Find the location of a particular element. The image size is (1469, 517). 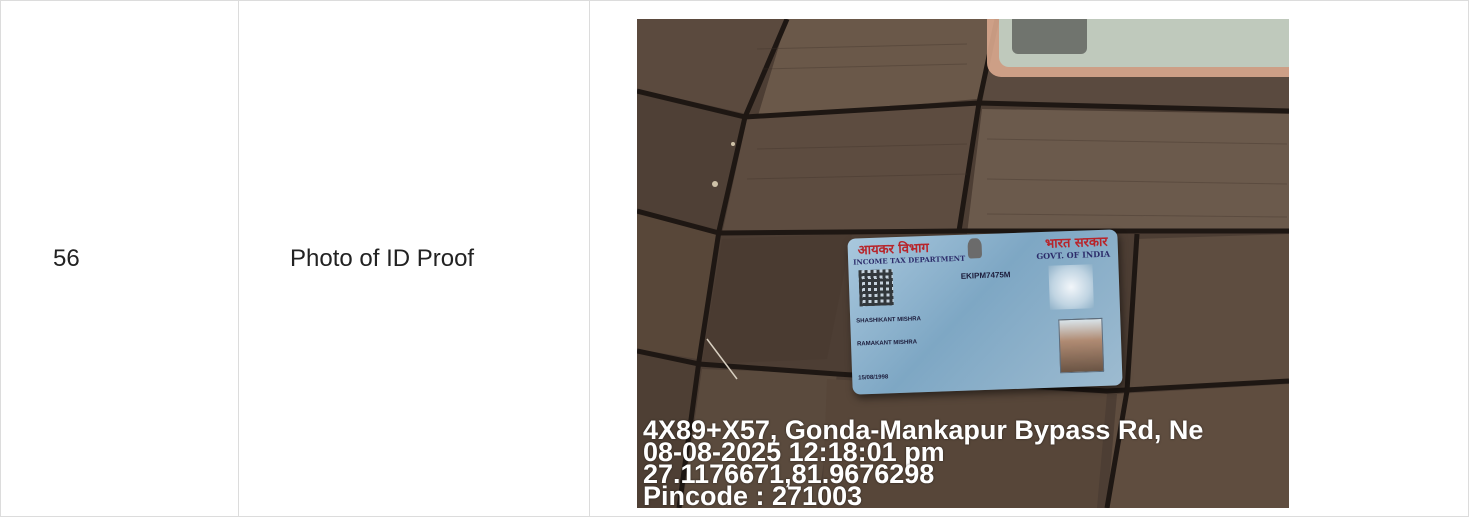

card-dob: 15/08/1998 is located at coordinates (873, 378).